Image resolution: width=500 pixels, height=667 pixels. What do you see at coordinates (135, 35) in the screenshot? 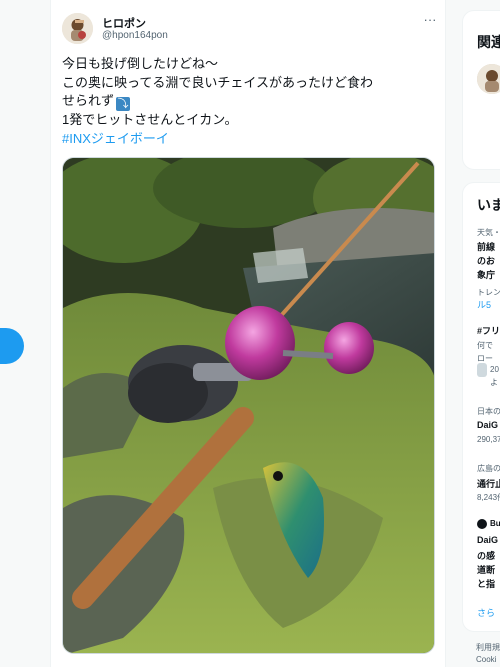
I see `user-handle: @hpon164pon` at bounding box center [135, 35].